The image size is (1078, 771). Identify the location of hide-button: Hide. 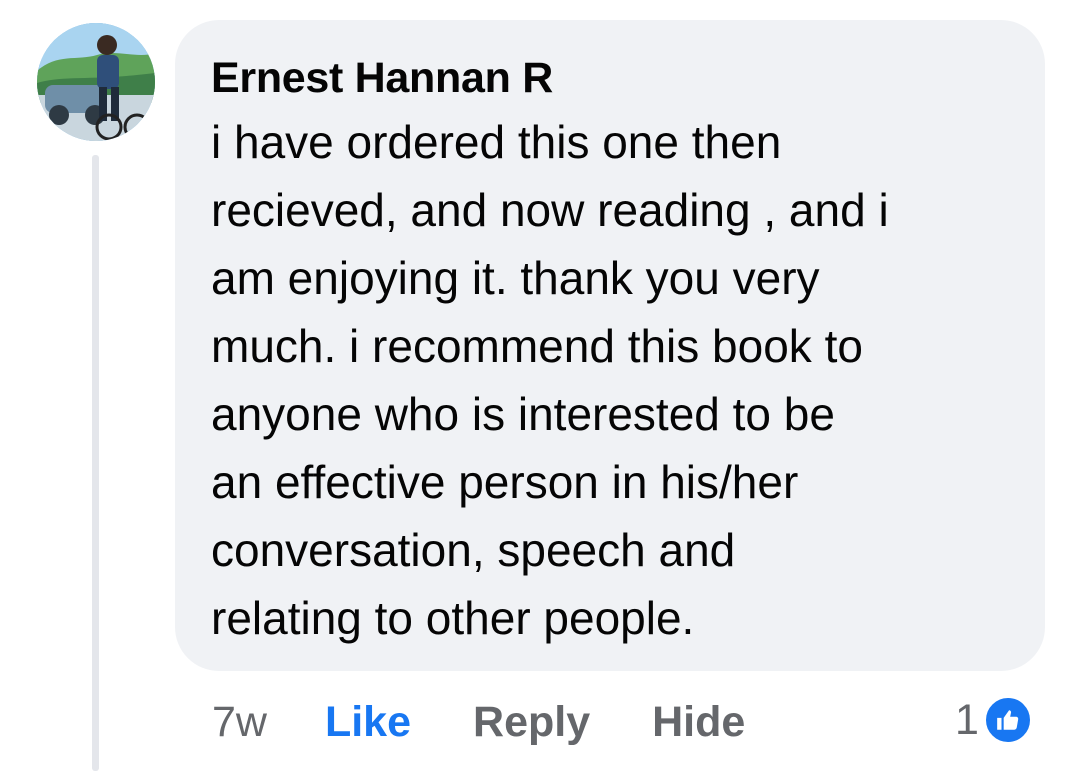
(698, 722).